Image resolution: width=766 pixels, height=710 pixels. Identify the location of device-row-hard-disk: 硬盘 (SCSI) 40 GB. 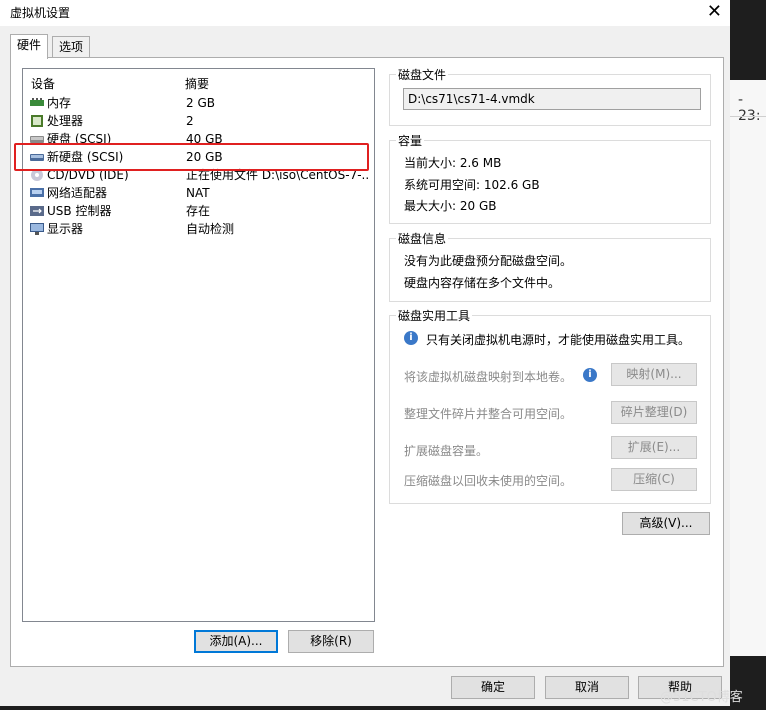
(198, 139).